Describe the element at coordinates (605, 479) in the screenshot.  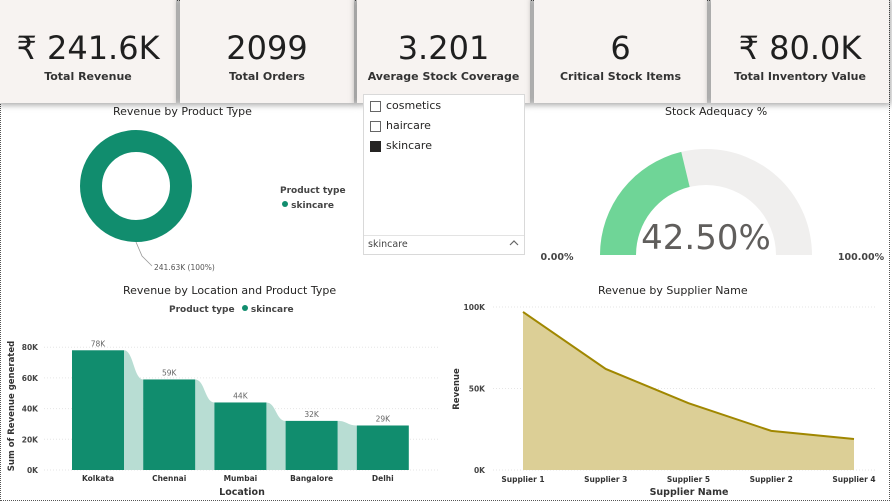
I see `area-x-tick-label: Supplier 3` at that location.